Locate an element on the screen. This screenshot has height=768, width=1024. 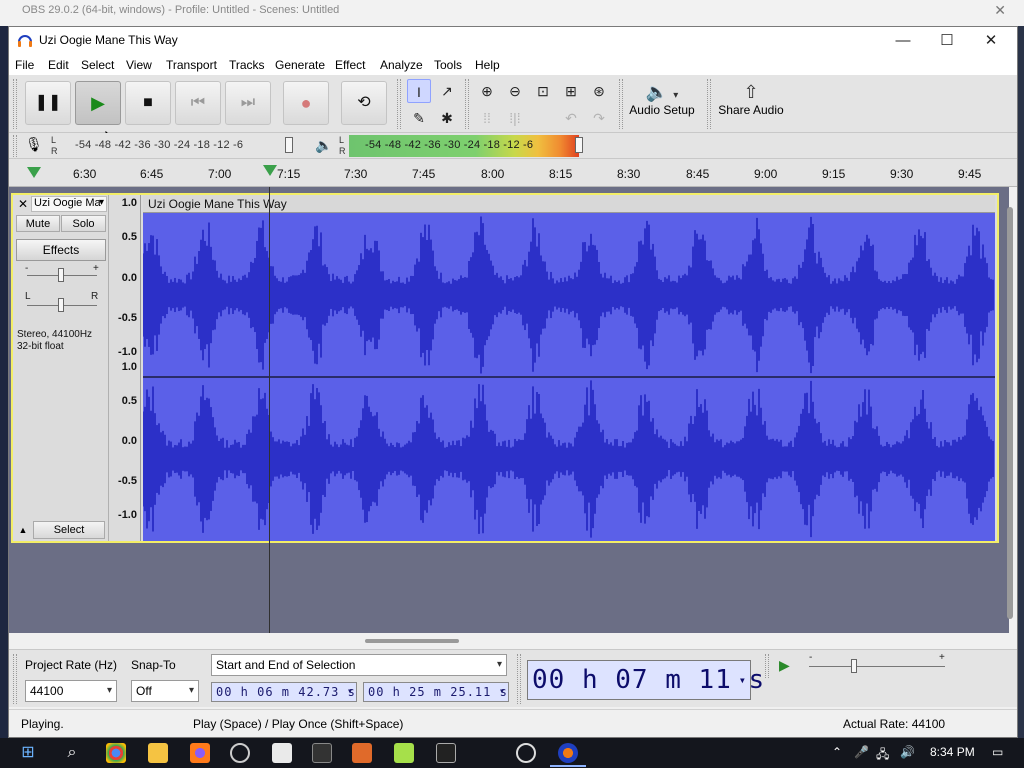
play-speed-slider is located at coordinates (854, 666).